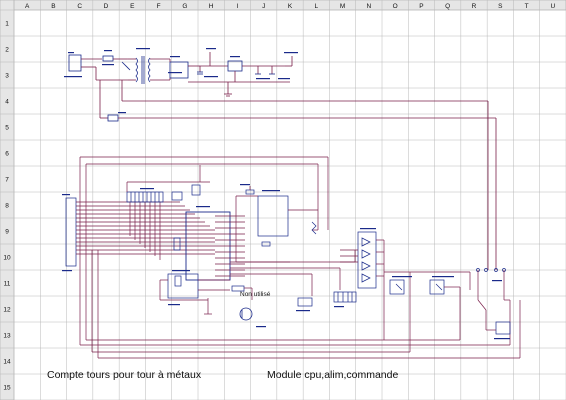  What do you see at coordinates (7, 76) in the screenshot?
I see `row-label: 3` at bounding box center [7, 76].